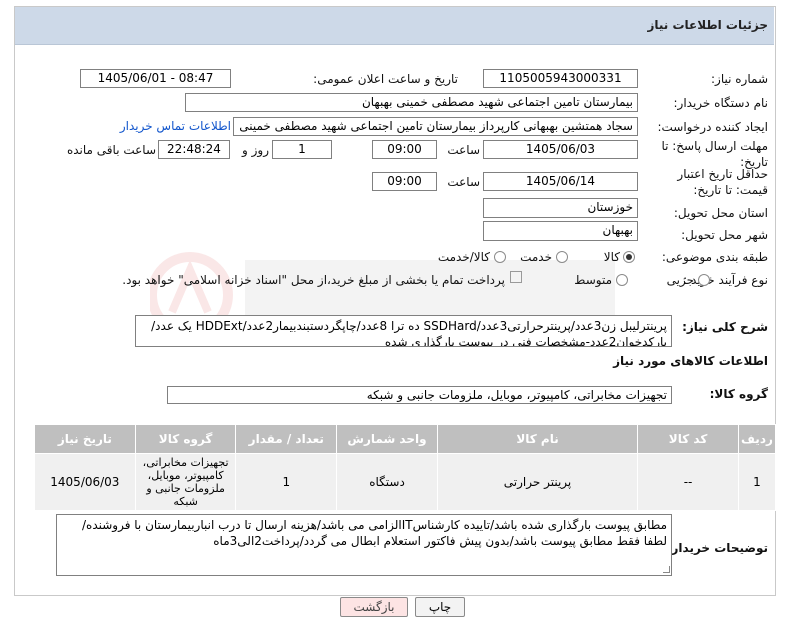  What do you see at coordinates (536, 257) in the screenshot?
I see `category-option-service: خدمت` at bounding box center [536, 257].